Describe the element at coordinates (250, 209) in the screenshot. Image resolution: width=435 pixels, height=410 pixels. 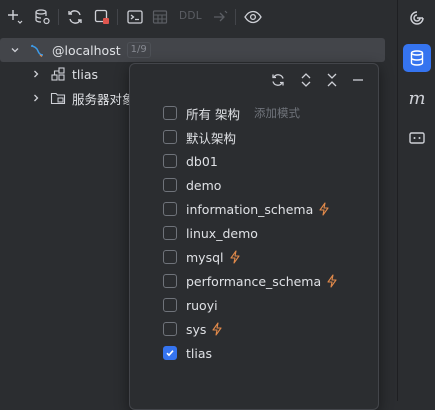
I see `schema-label: information_schema` at that location.